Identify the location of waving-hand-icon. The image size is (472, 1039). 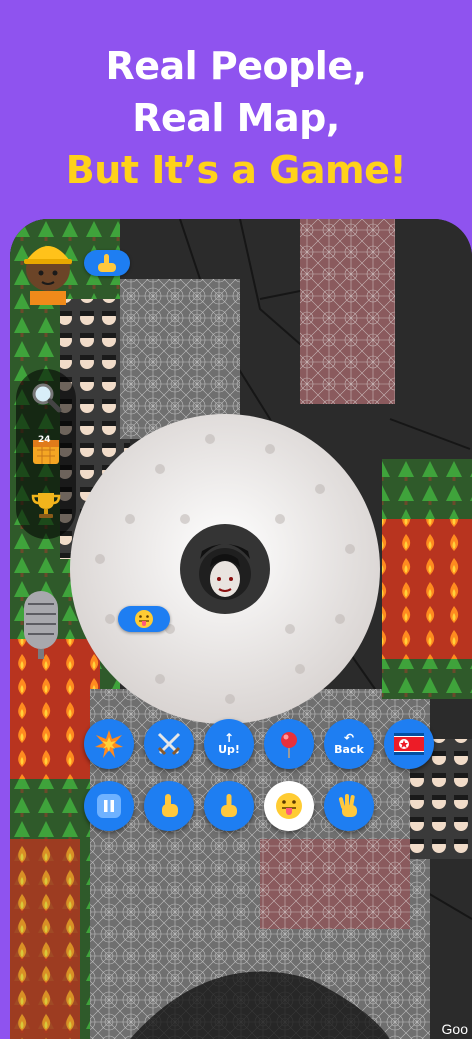
(347, 805).